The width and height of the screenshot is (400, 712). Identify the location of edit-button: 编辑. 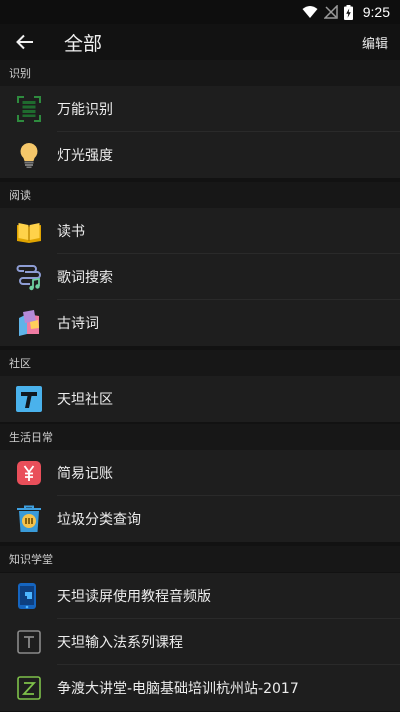
(375, 42).